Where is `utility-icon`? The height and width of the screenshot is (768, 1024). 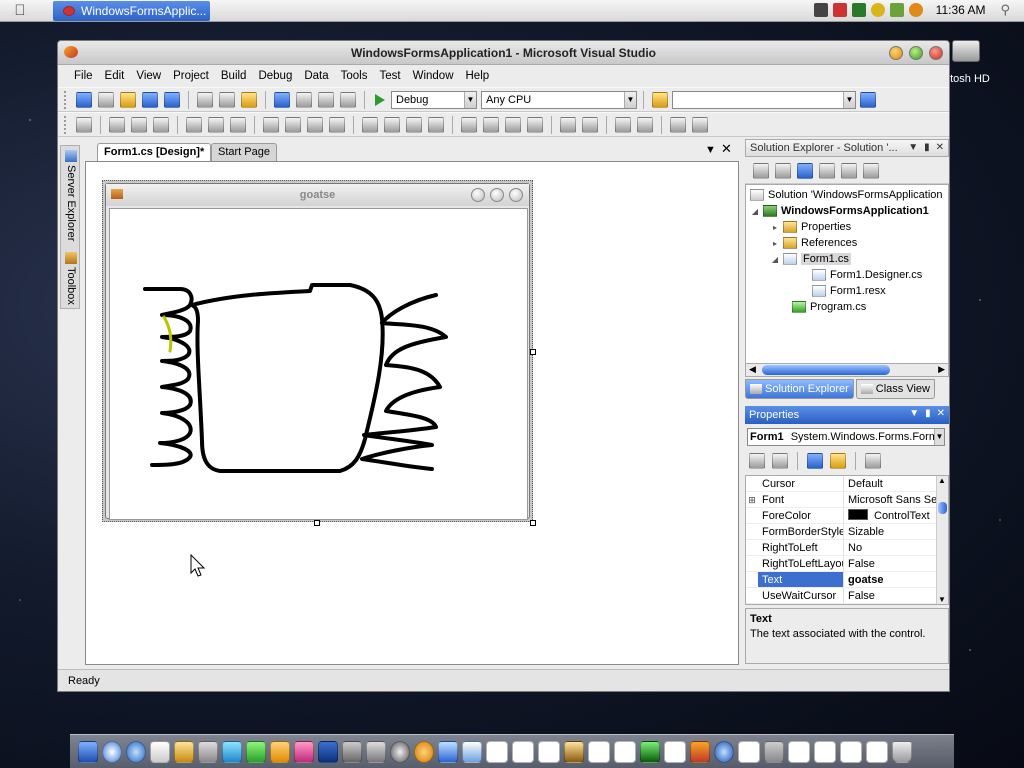
utility-icon is located at coordinates (352, 751).